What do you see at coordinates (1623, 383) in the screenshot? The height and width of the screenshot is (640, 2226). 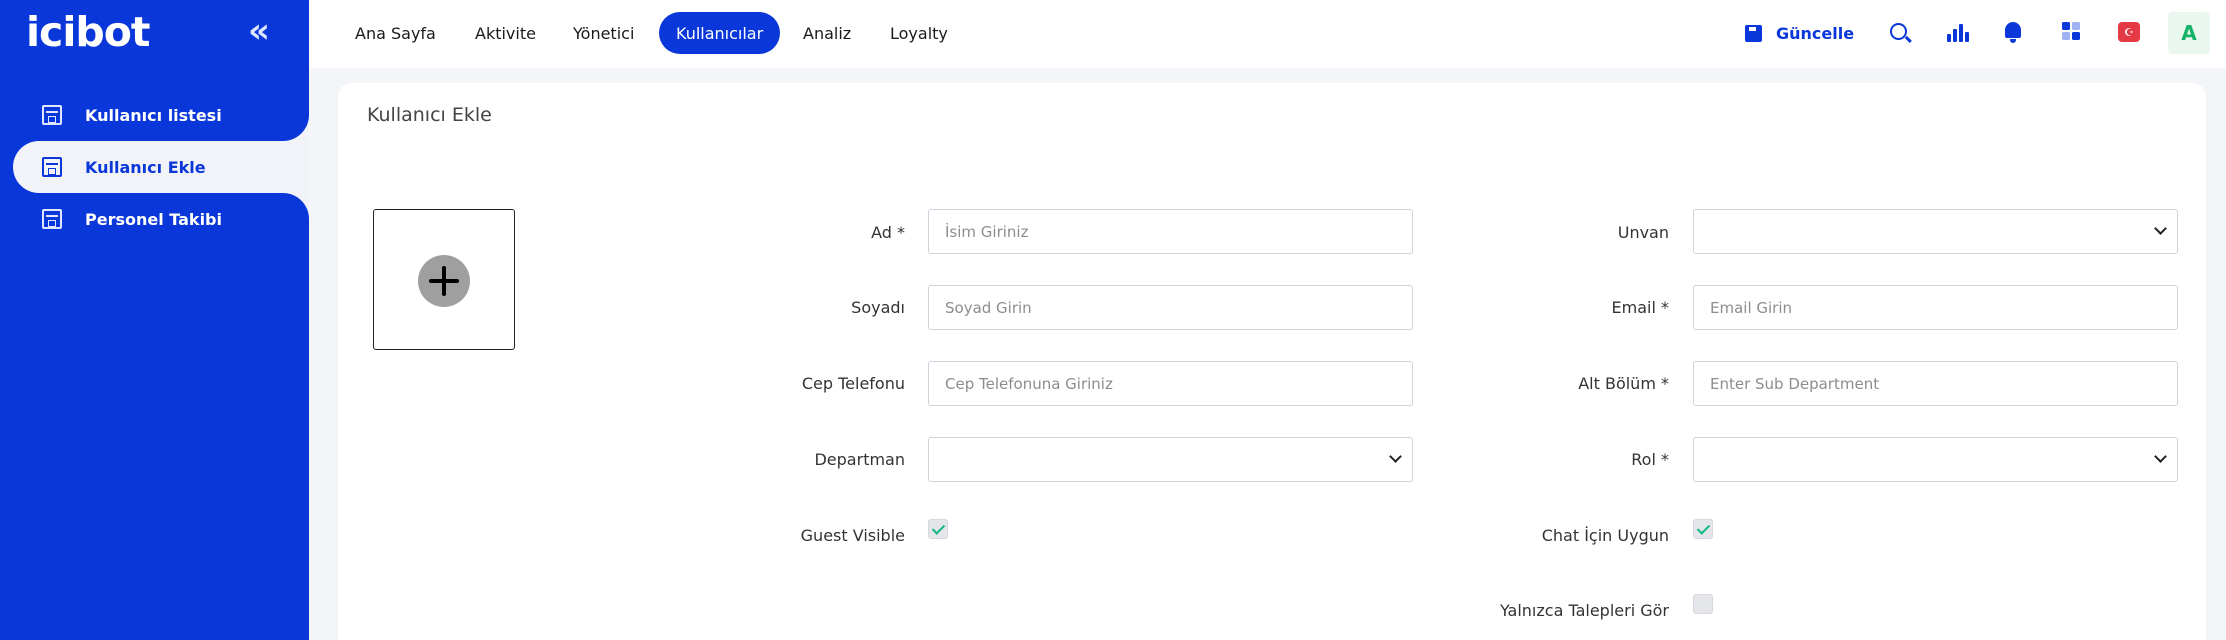 I see `sub-department-label: Alt Bölüm *` at bounding box center [1623, 383].